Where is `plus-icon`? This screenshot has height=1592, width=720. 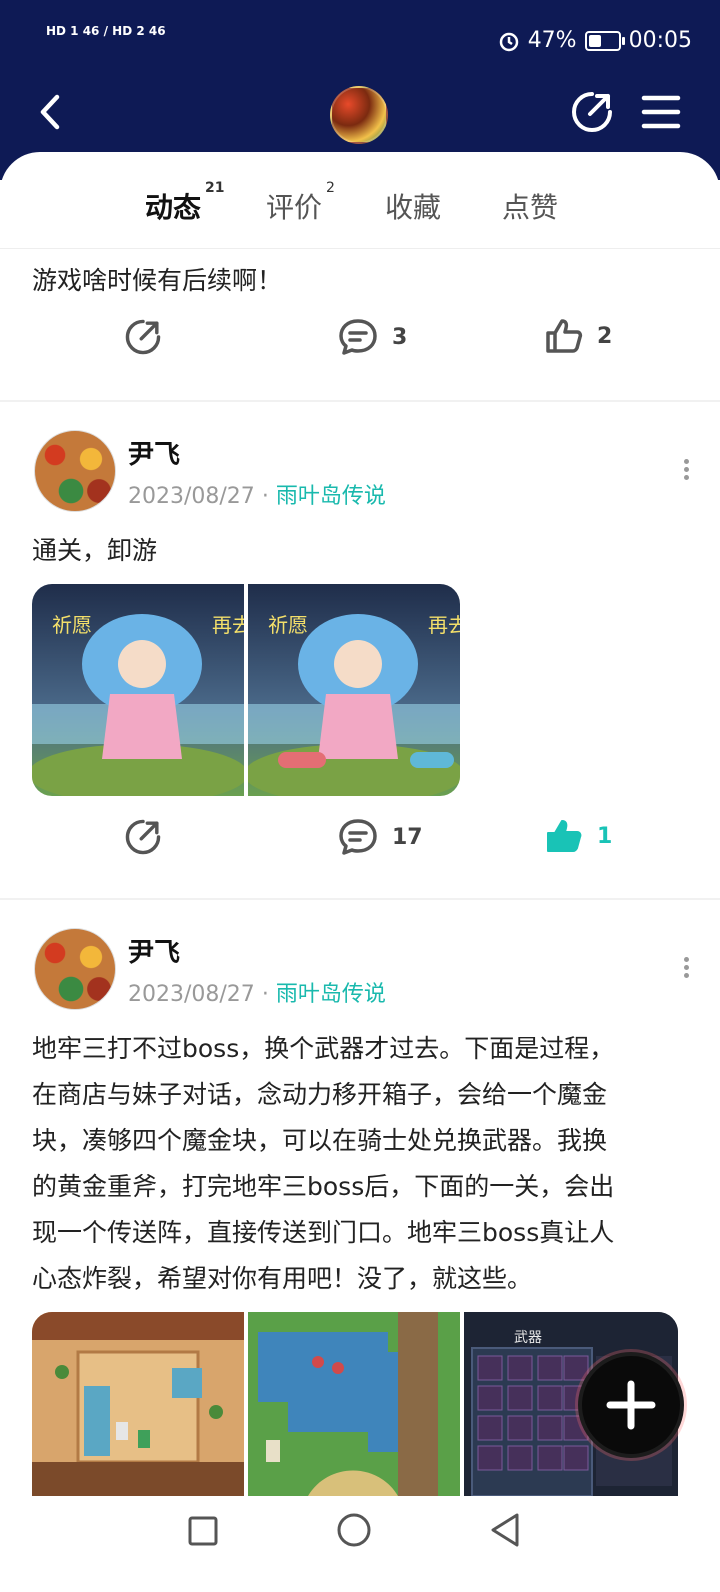 plus-icon is located at coordinates (631, 1405).